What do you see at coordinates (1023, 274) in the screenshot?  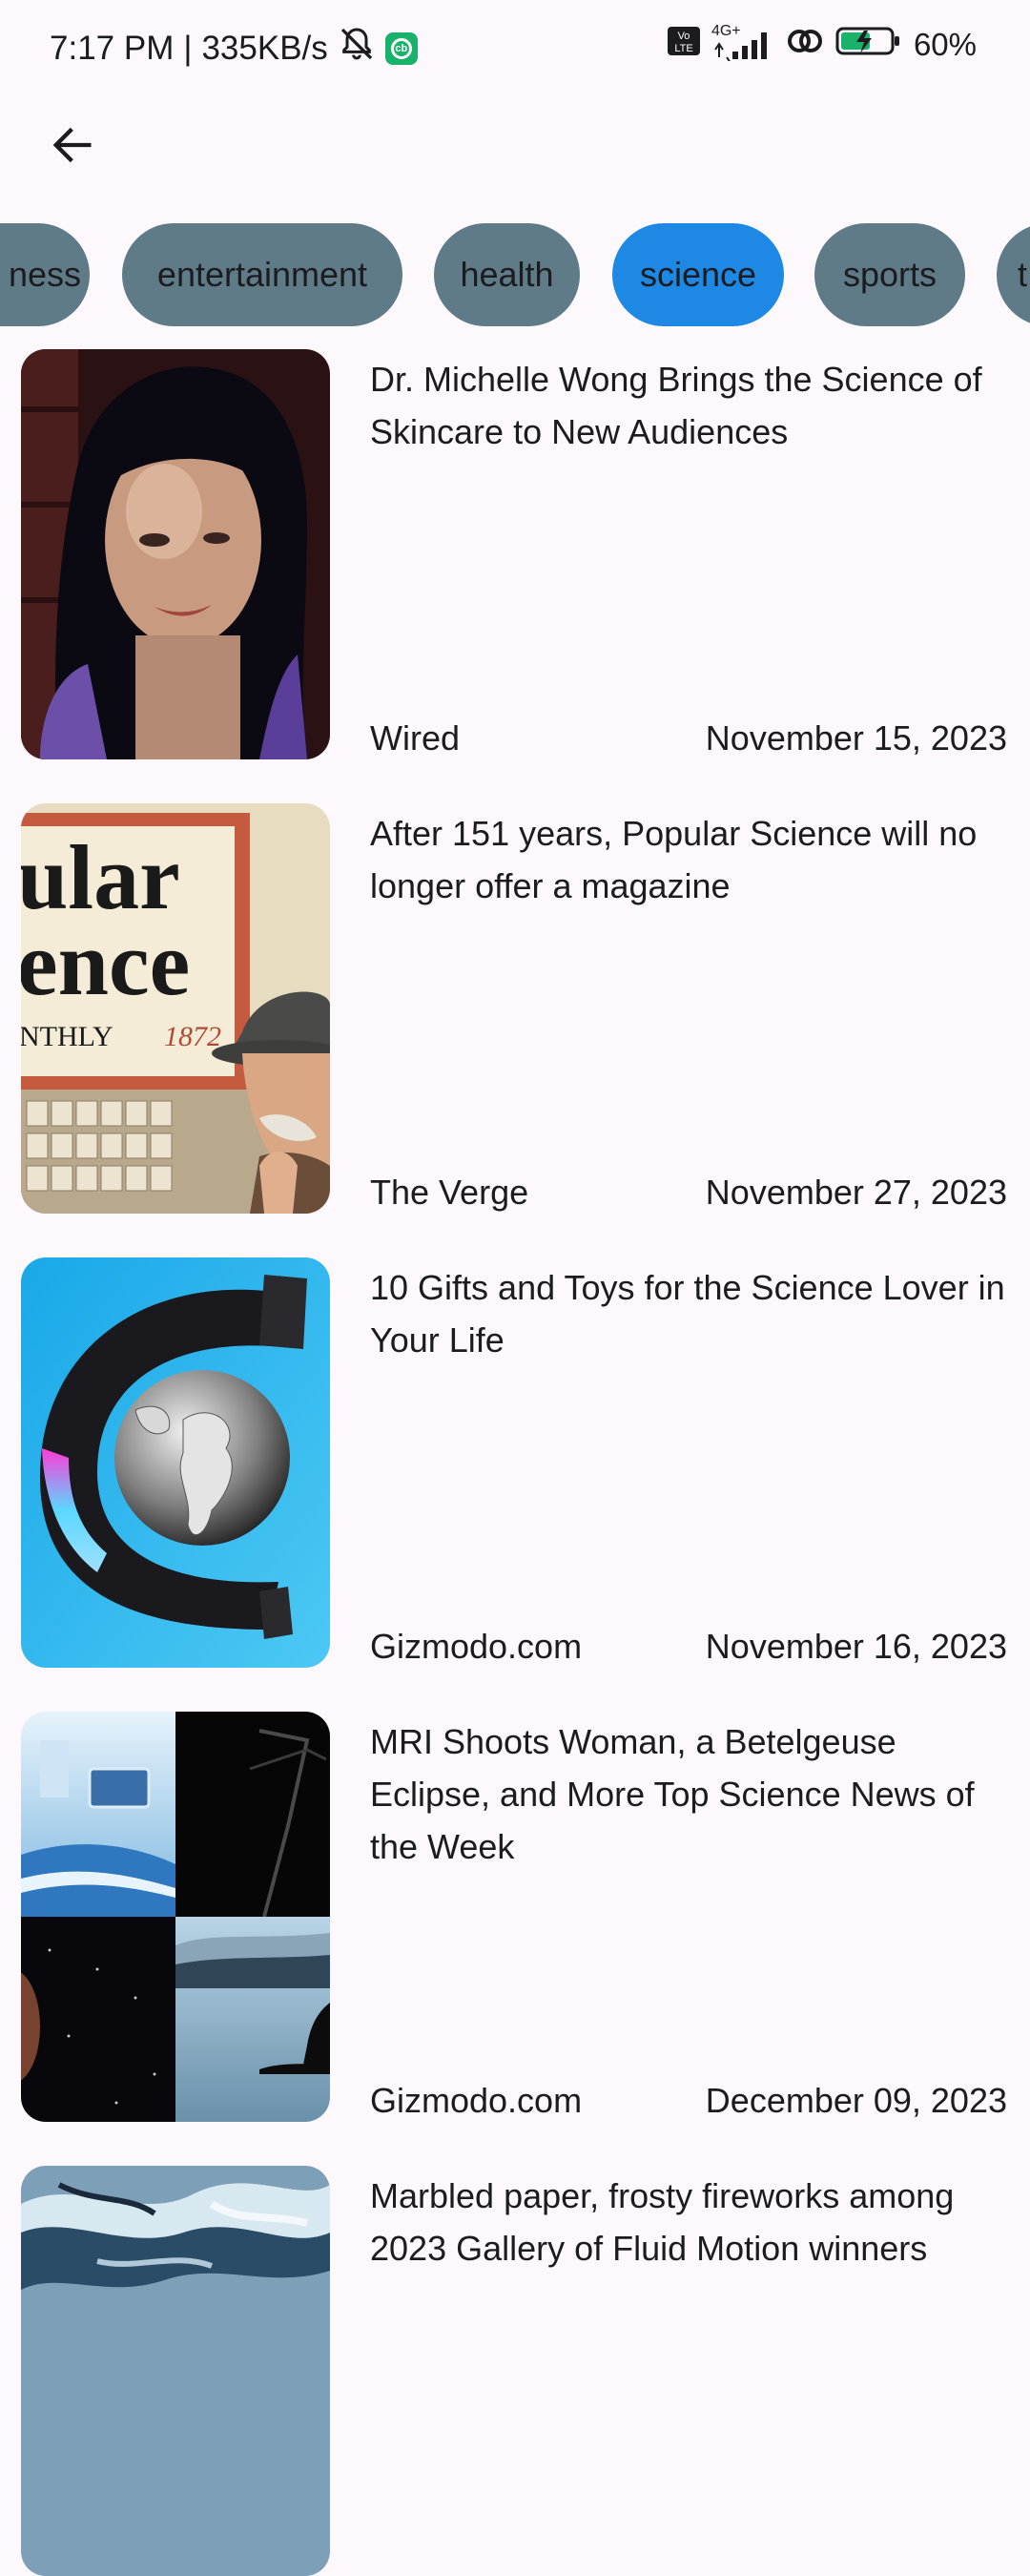 I see `chip-label: t` at bounding box center [1023, 274].